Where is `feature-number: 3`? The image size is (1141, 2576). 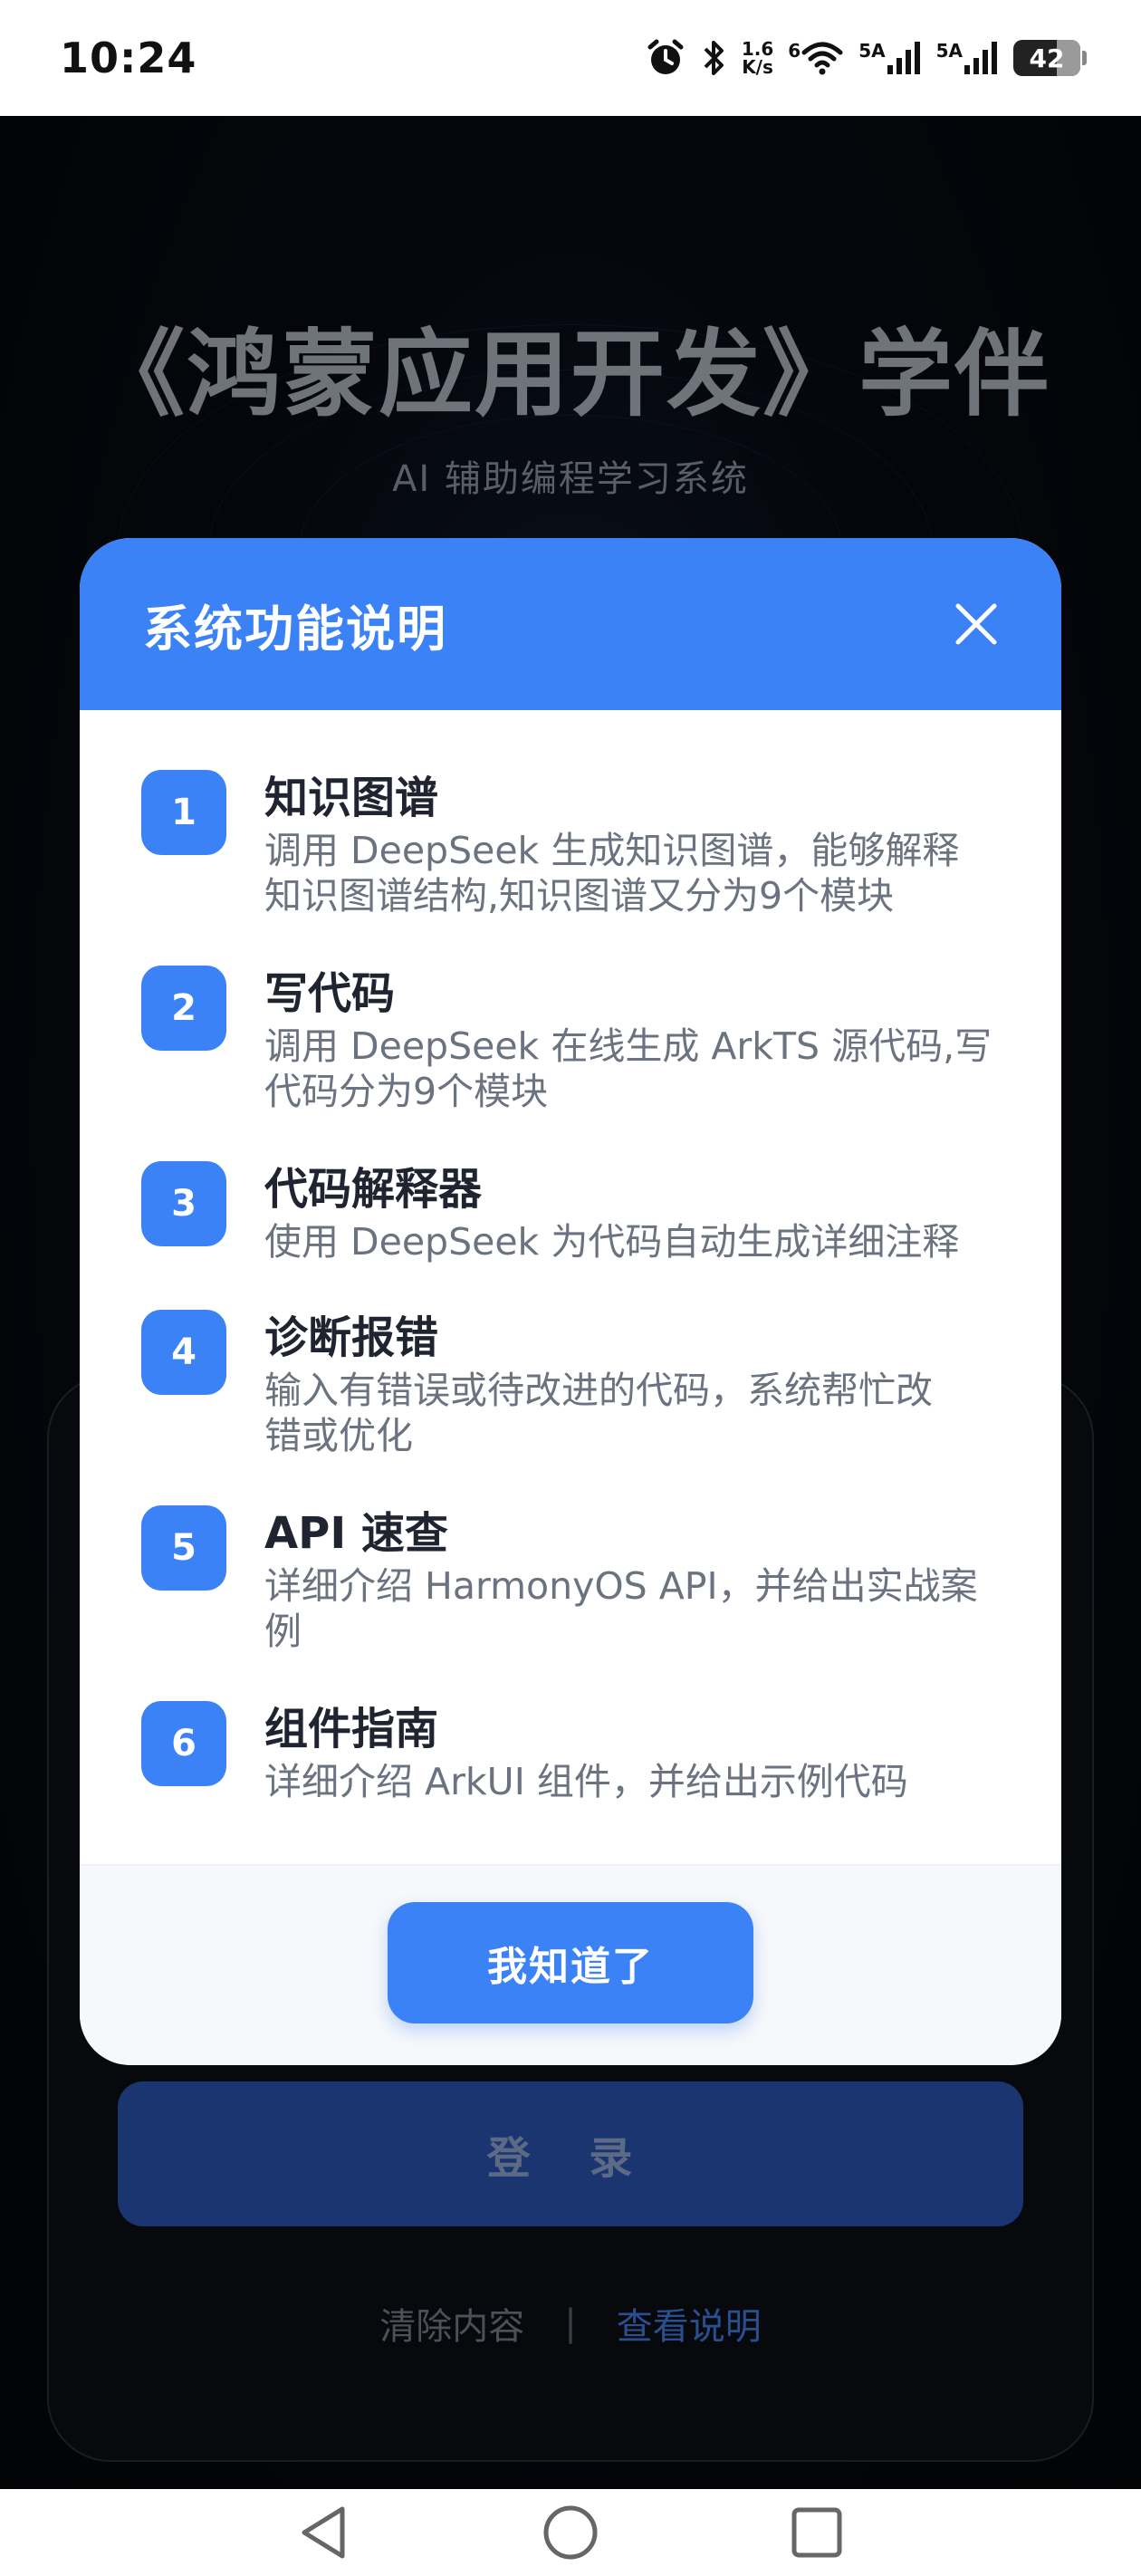 feature-number: 3 is located at coordinates (183, 1203).